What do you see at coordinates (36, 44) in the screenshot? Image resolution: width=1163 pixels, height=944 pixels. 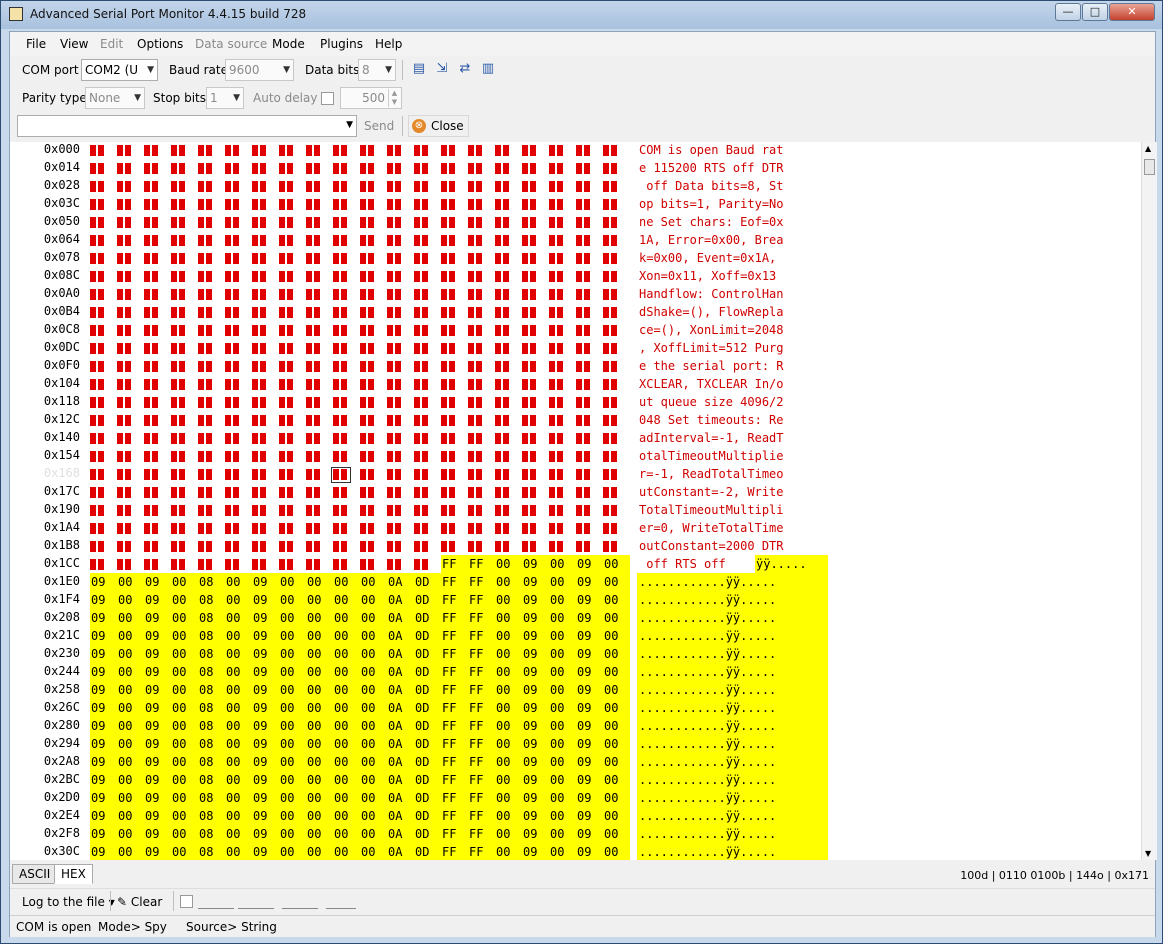 I see `menu-file: File` at bounding box center [36, 44].